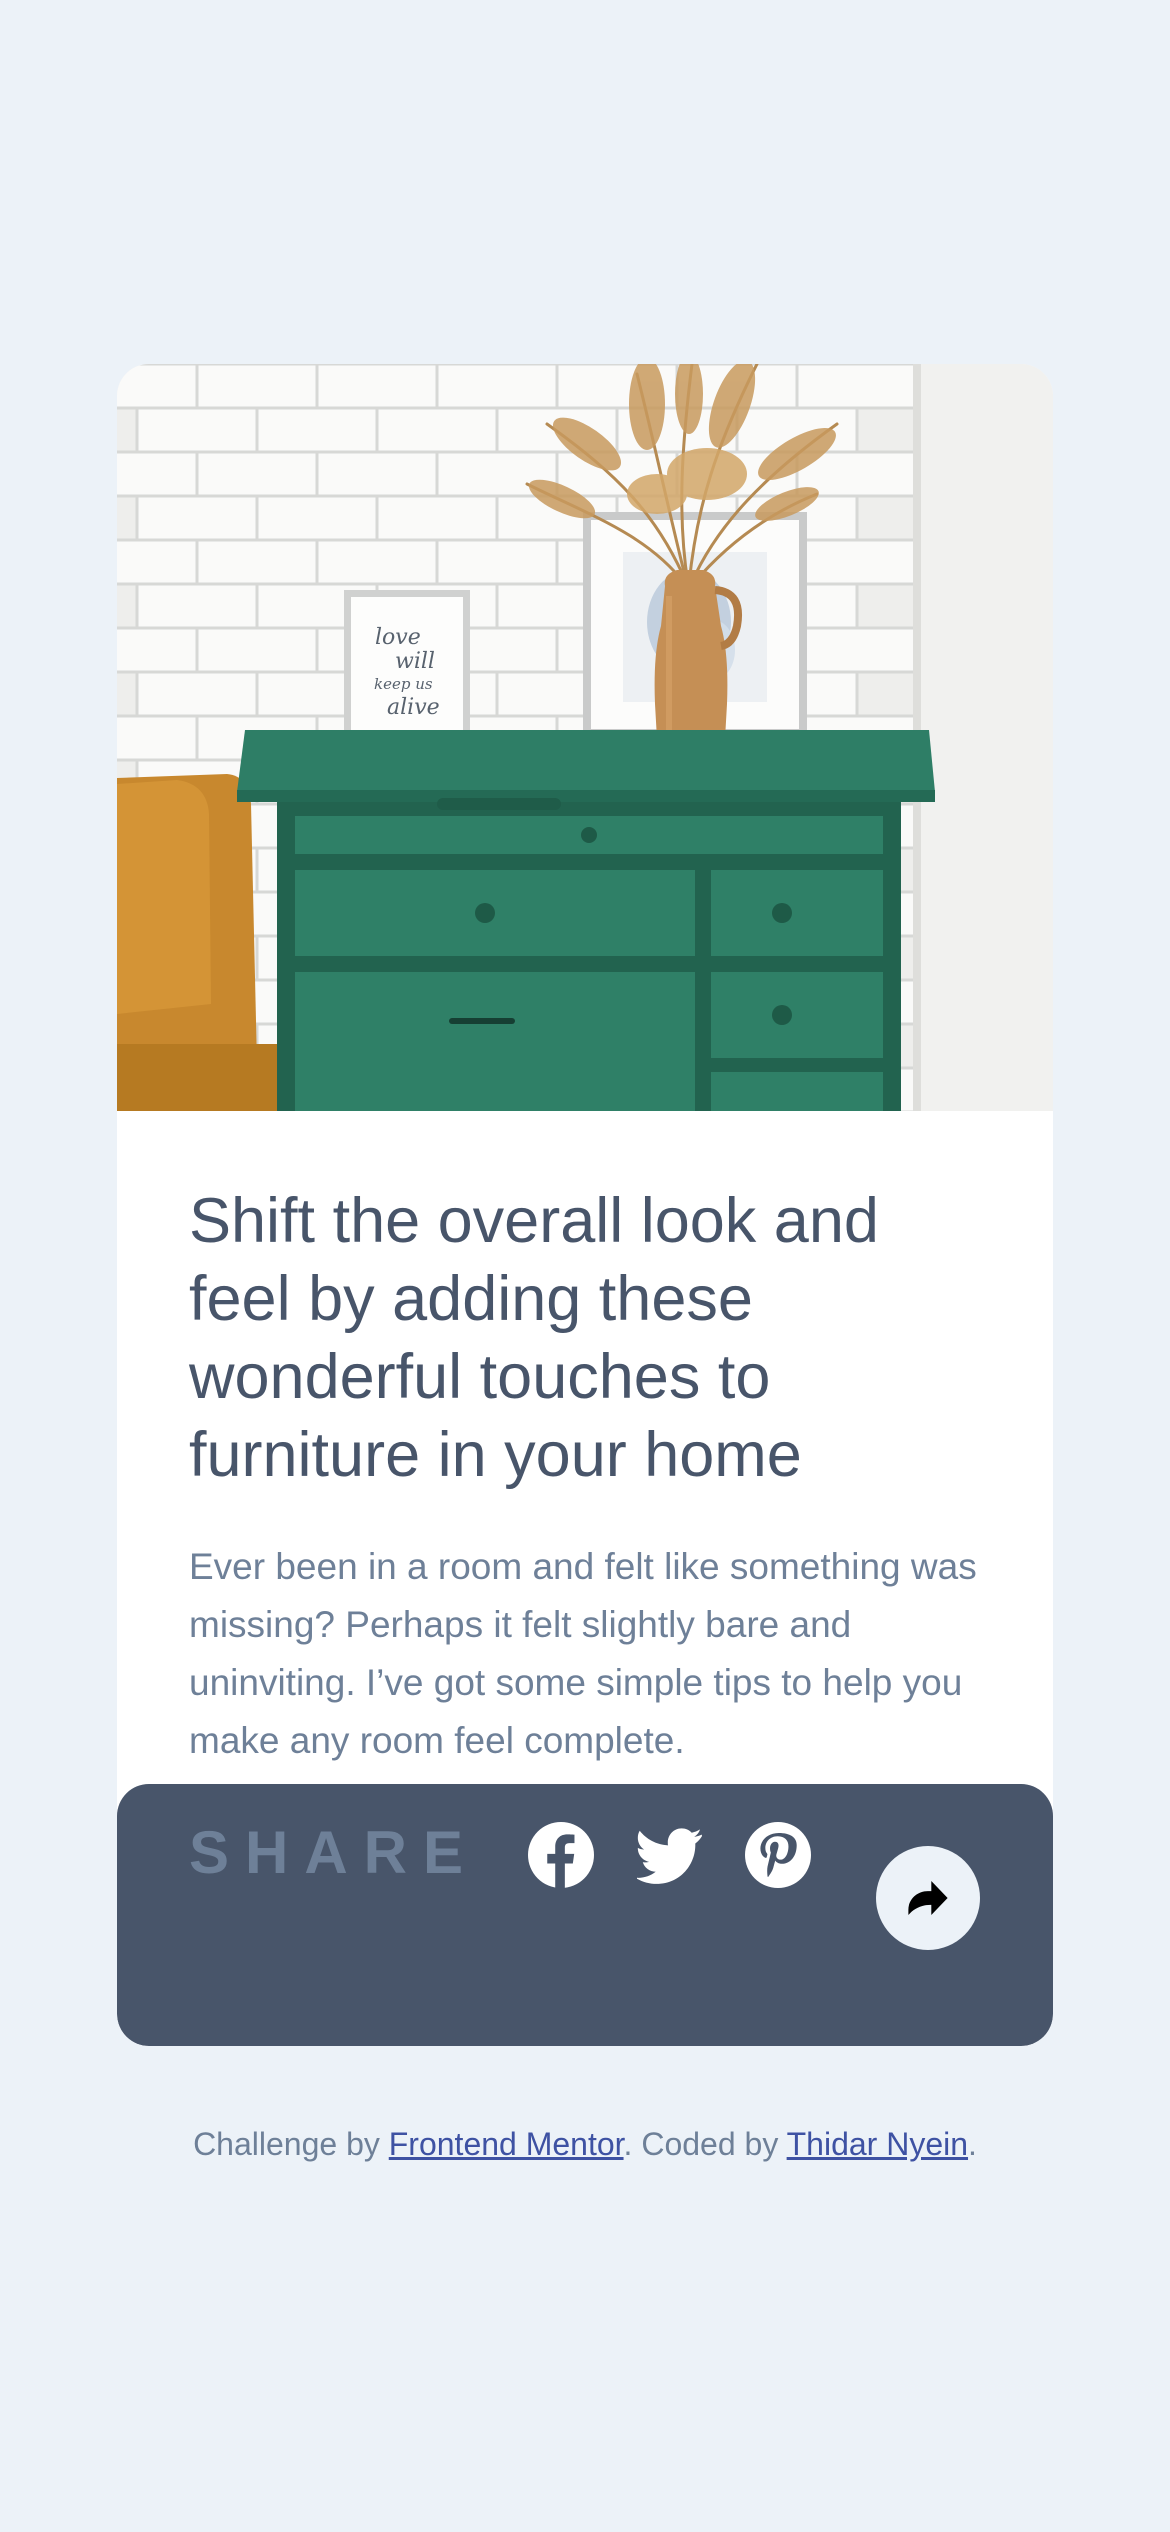  What do you see at coordinates (506, 2144) in the screenshot?
I see `frontend-mentor-link: Frontend Mentor` at bounding box center [506, 2144].